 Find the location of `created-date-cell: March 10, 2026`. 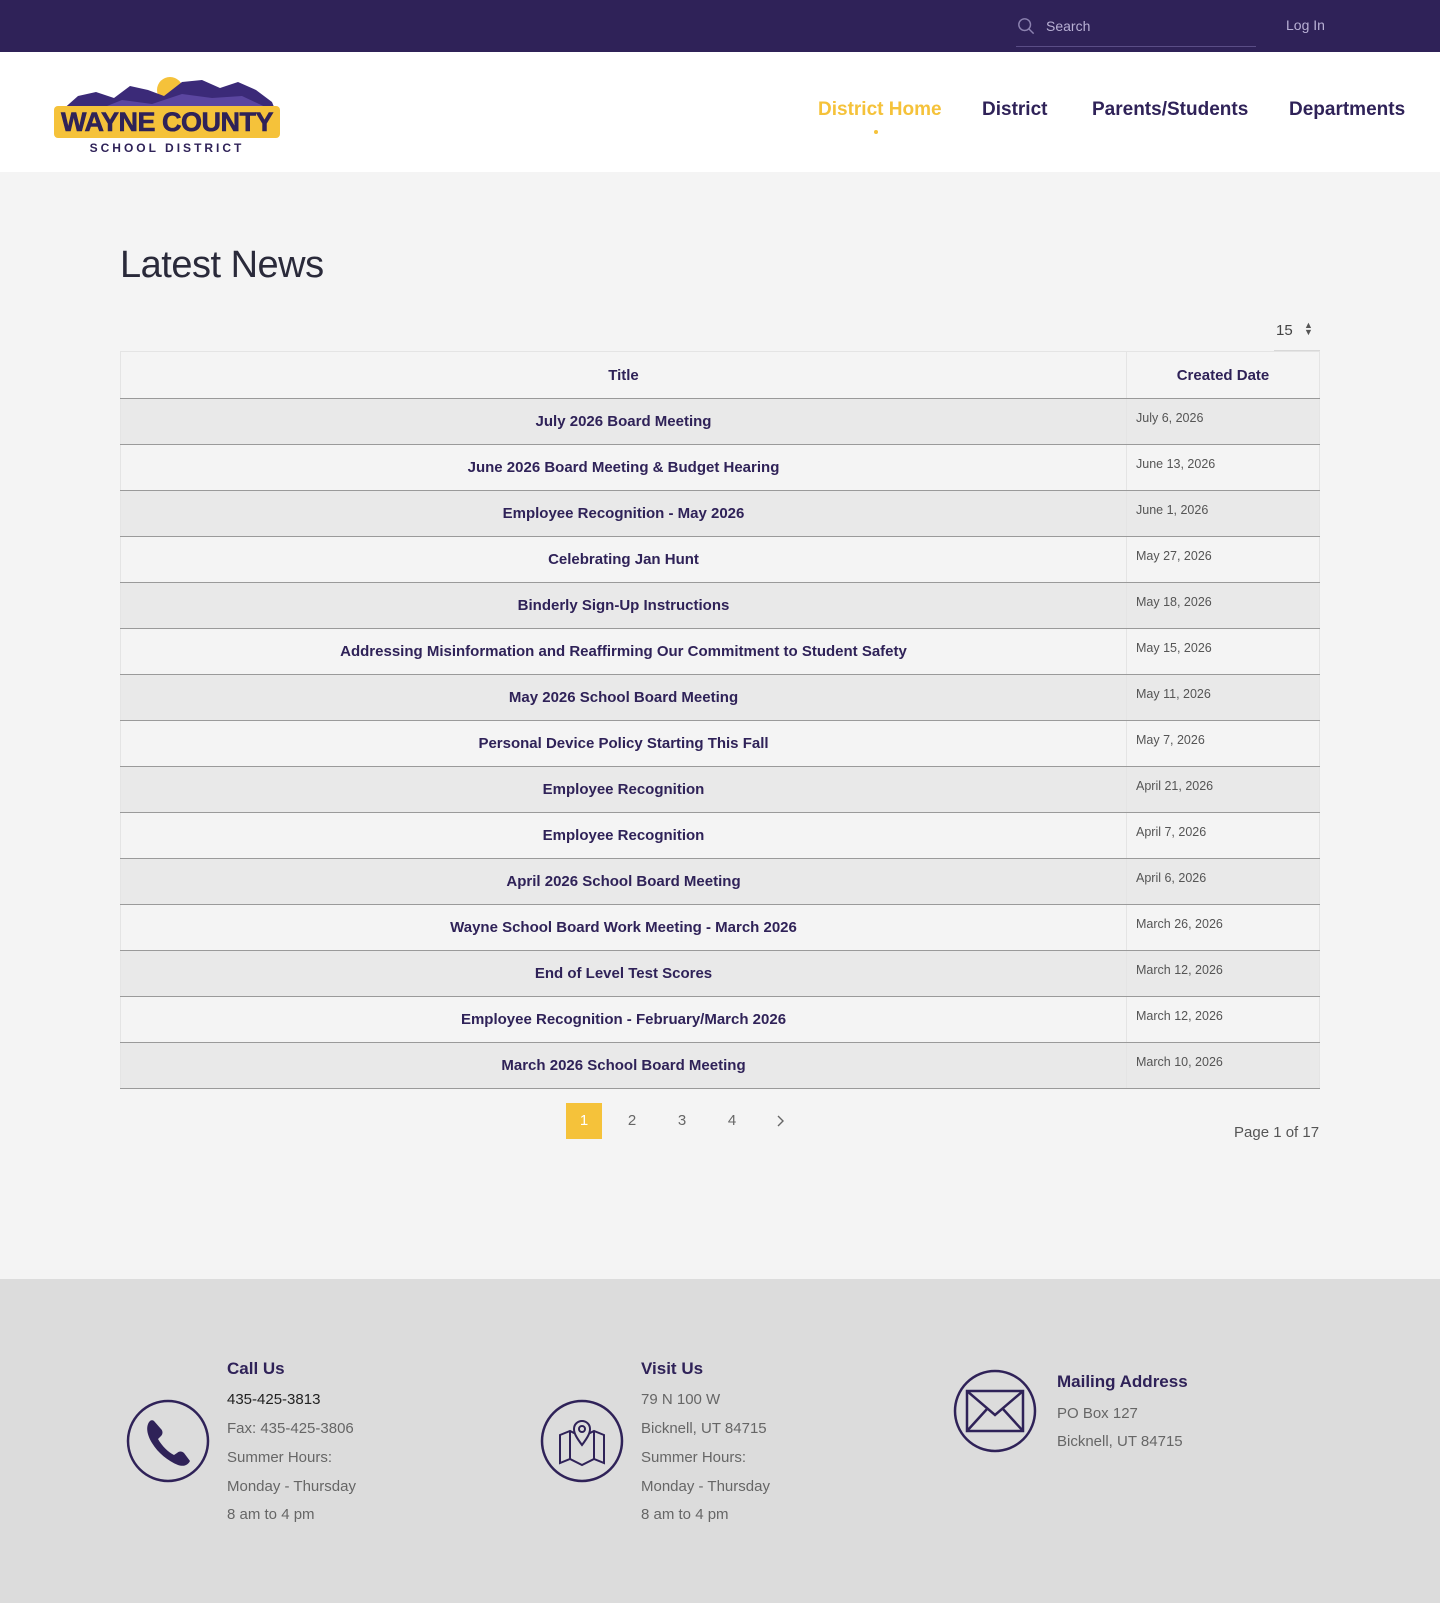

created-date-cell: March 10, 2026 is located at coordinates (1223, 1065).